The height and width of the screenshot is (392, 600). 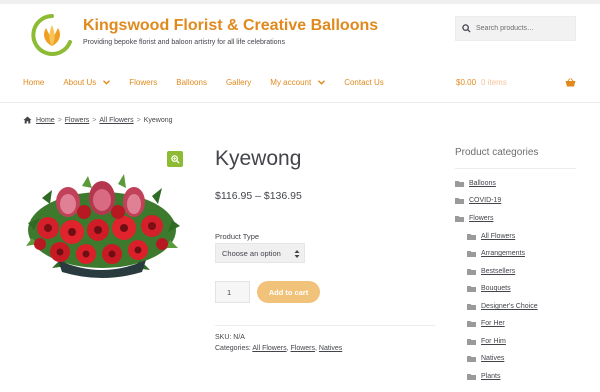 What do you see at coordinates (230, 337) in the screenshot?
I see `product-sku: SKU: N/A` at bounding box center [230, 337].